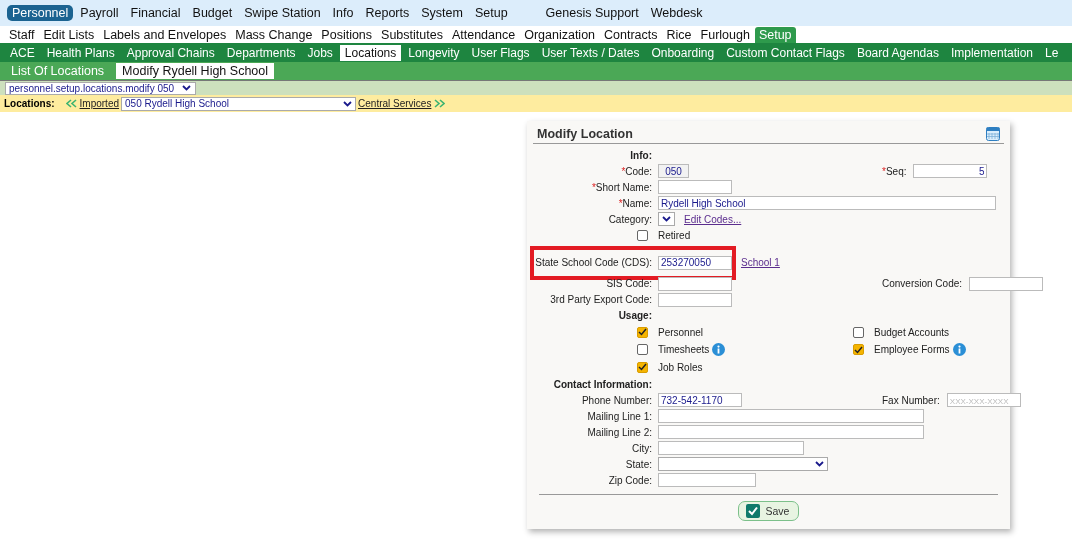 This screenshot has width=1072, height=542. What do you see at coordinates (22, 35) in the screenshot?
I see `menu-tab: Staff` at bounding box center [22, 35].